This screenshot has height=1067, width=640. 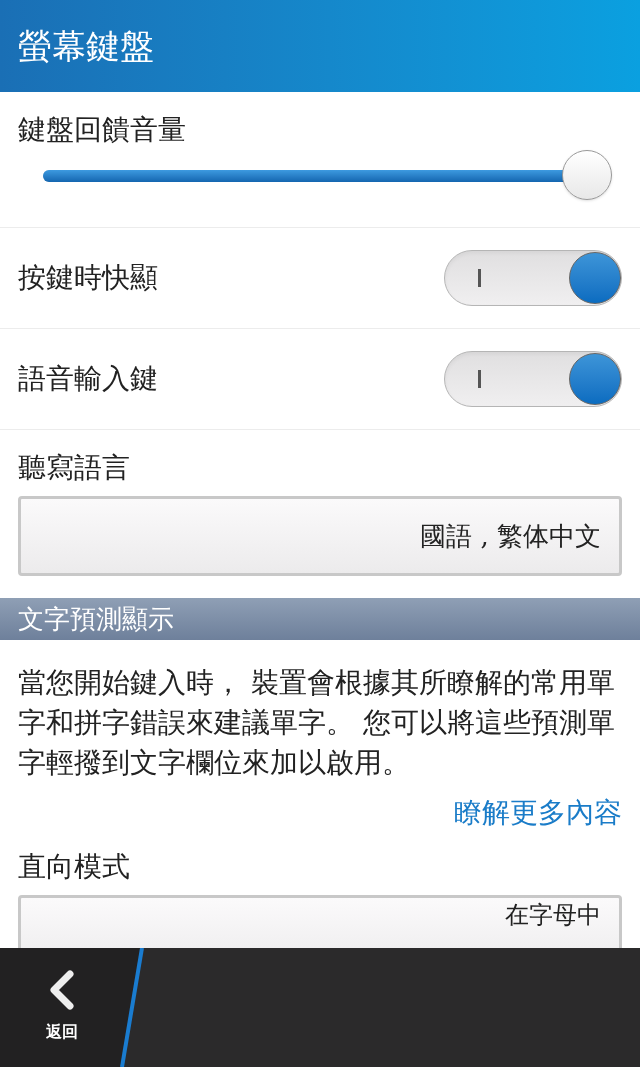 What do you see at coordinates (316, 723) in the screenshot?
I see `description-text: 當您開始鍵入時， 裝置會根據其所瞭解的常用單字和拼字錯誤來建議單字。 您可以將這些預測單字輕撥到文字欄位來加以啟用。` at bounding box center [316, 723].